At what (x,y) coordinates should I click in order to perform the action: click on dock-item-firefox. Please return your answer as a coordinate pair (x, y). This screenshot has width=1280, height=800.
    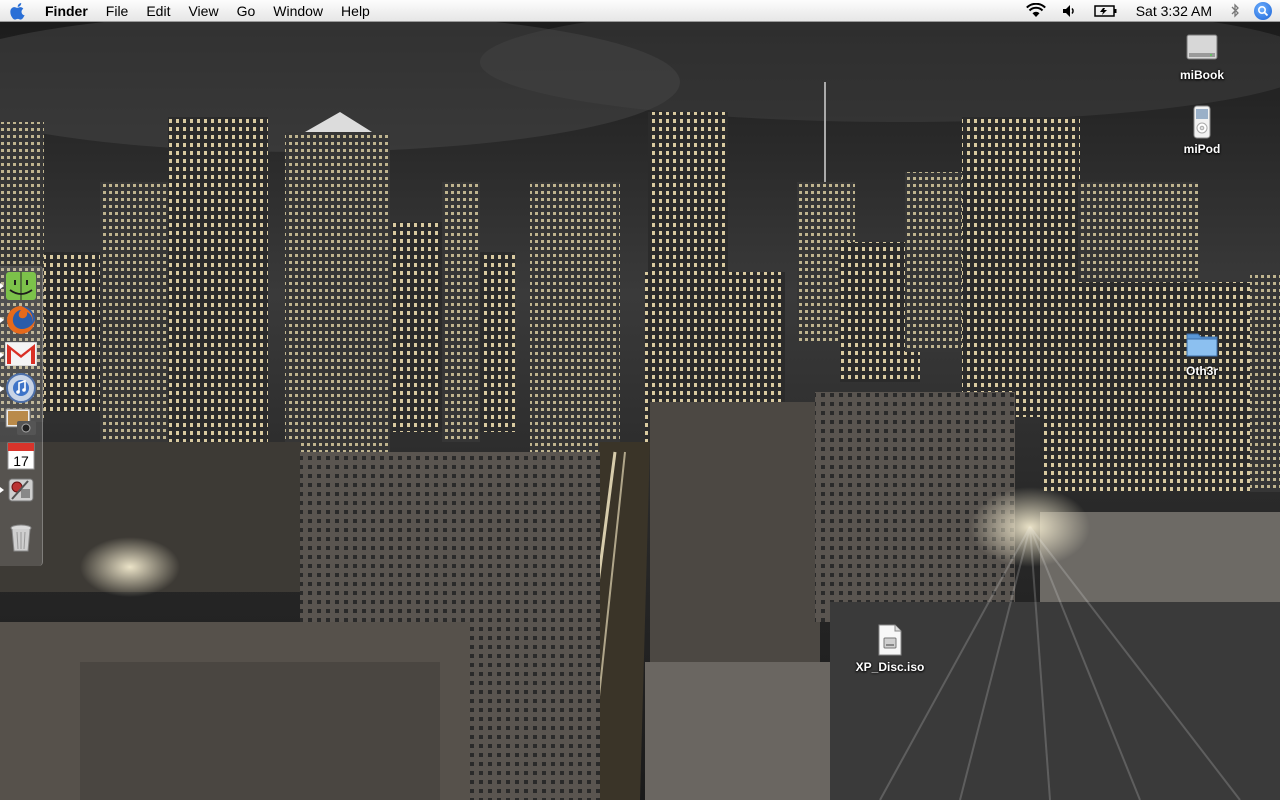
    Looking at the image, I should click on (21, 320).